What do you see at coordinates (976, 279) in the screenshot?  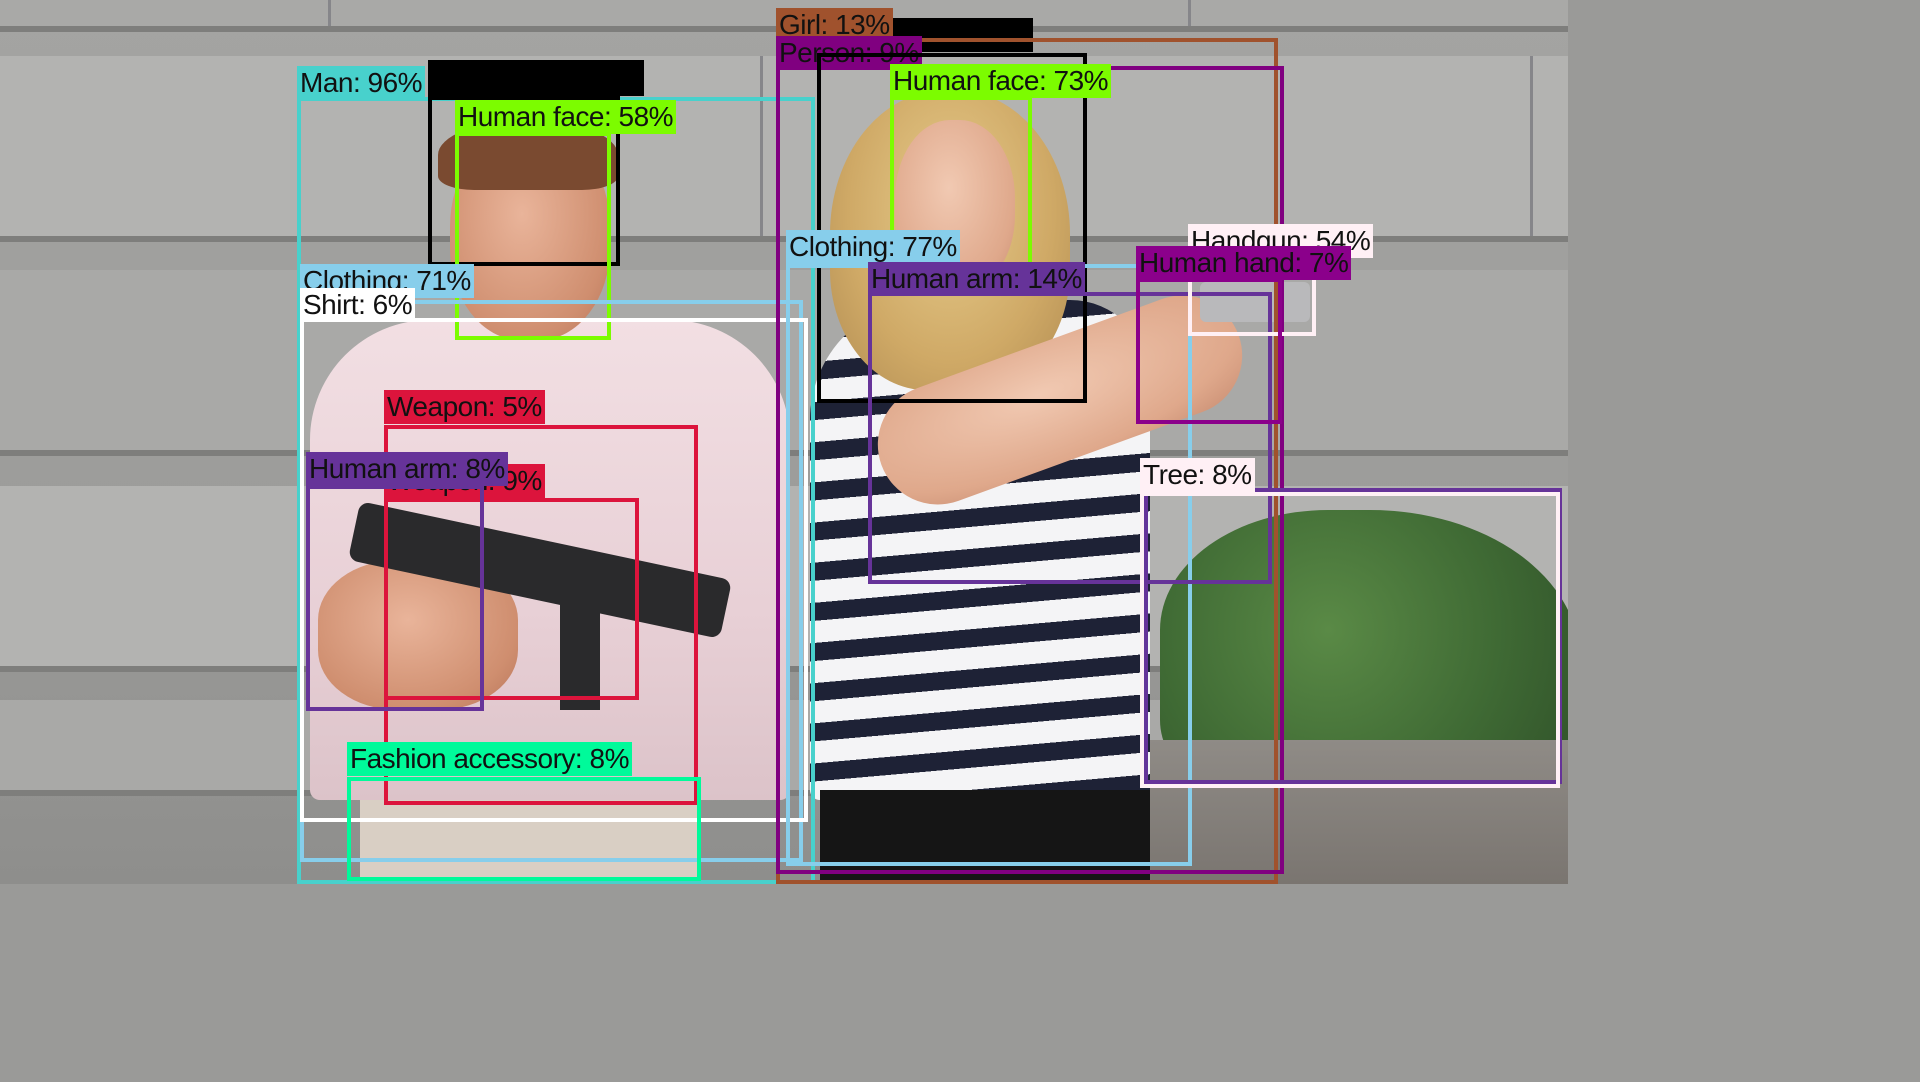 I see `human-arm-right-label: Human arm: 14%` at bounding box center [976, 279].